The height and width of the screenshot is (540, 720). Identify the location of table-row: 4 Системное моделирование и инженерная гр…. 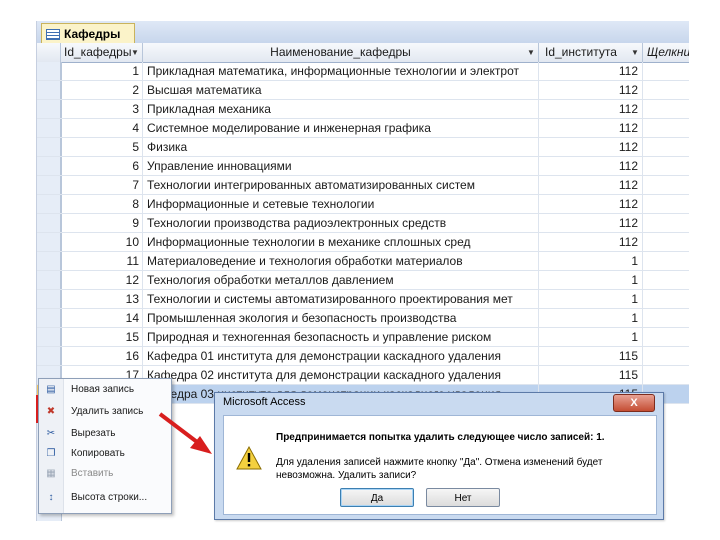
(363, 128).